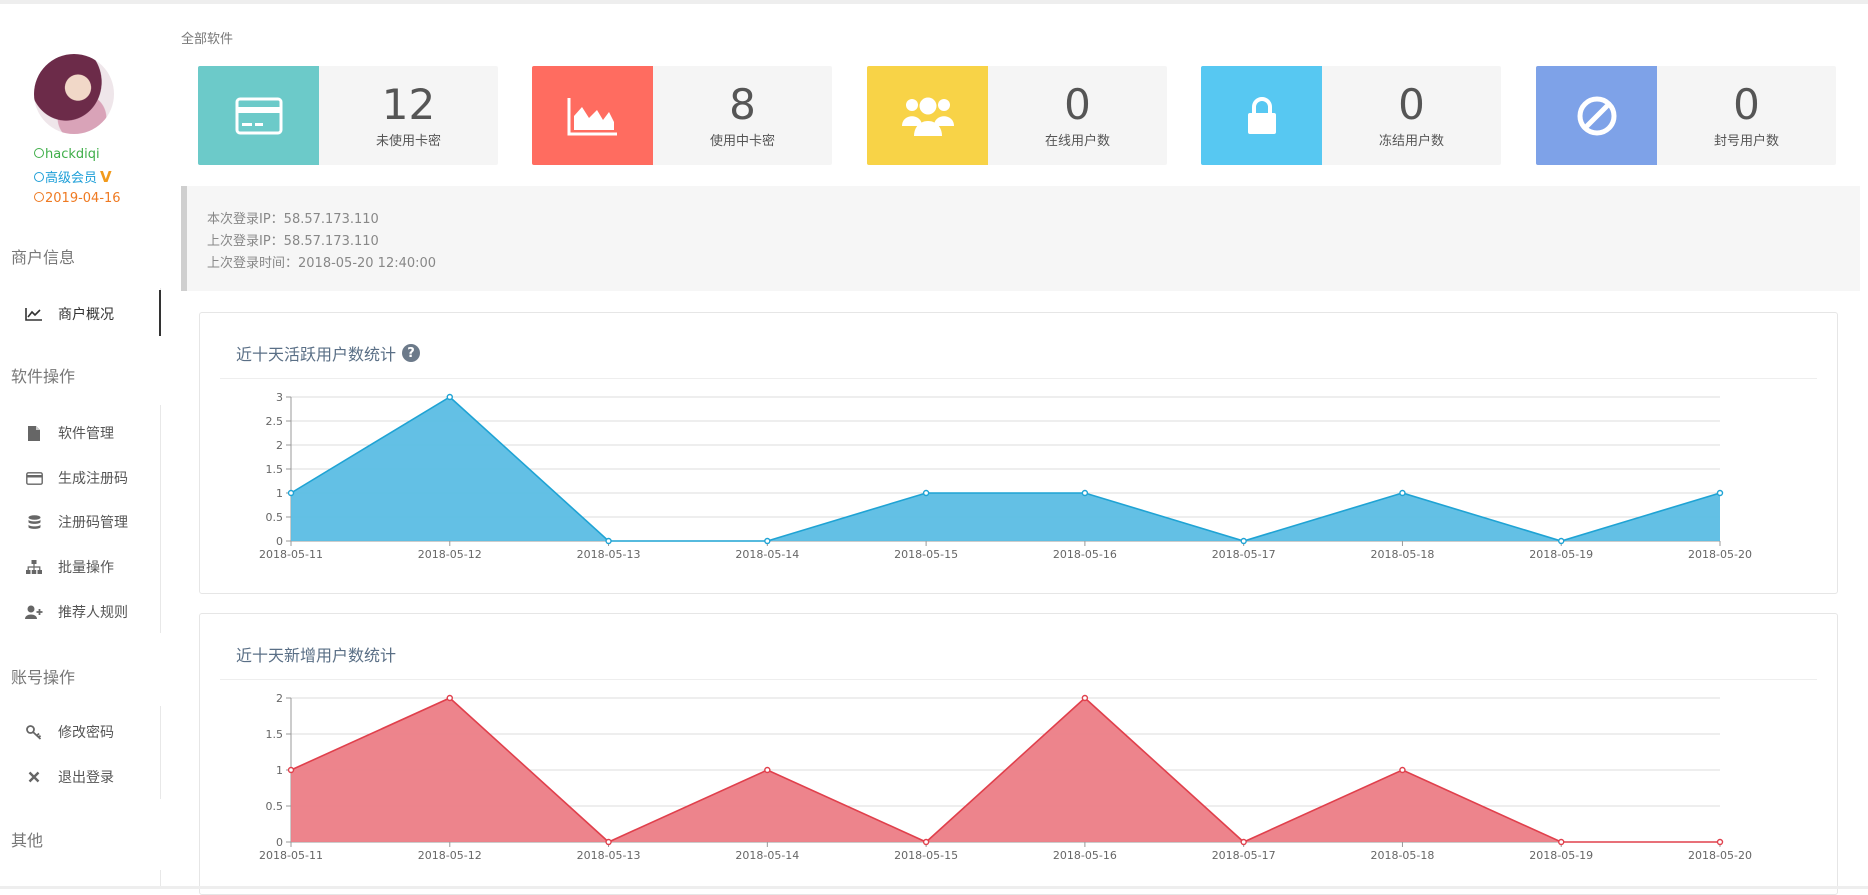  I want to click on users-icon, so click(927, 116).